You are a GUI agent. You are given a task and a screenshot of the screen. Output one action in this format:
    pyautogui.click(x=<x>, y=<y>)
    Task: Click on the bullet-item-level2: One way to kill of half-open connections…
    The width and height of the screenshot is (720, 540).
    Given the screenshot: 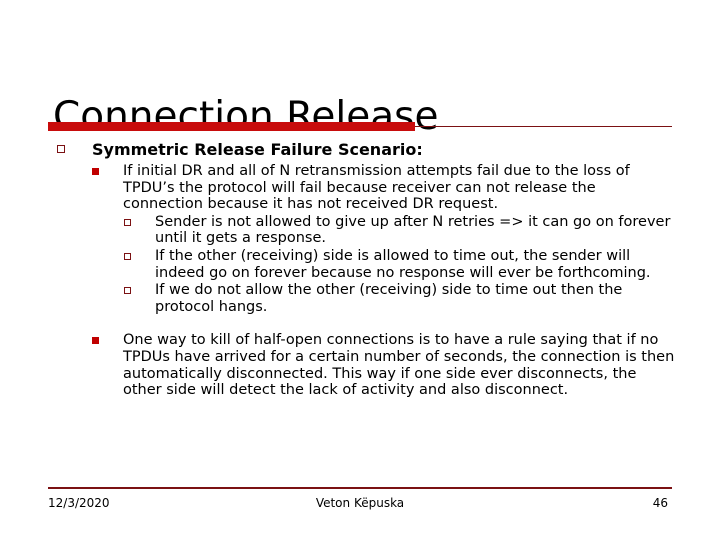 What is the action you would take?
    pyautogui.click(x=363, y=365)
    